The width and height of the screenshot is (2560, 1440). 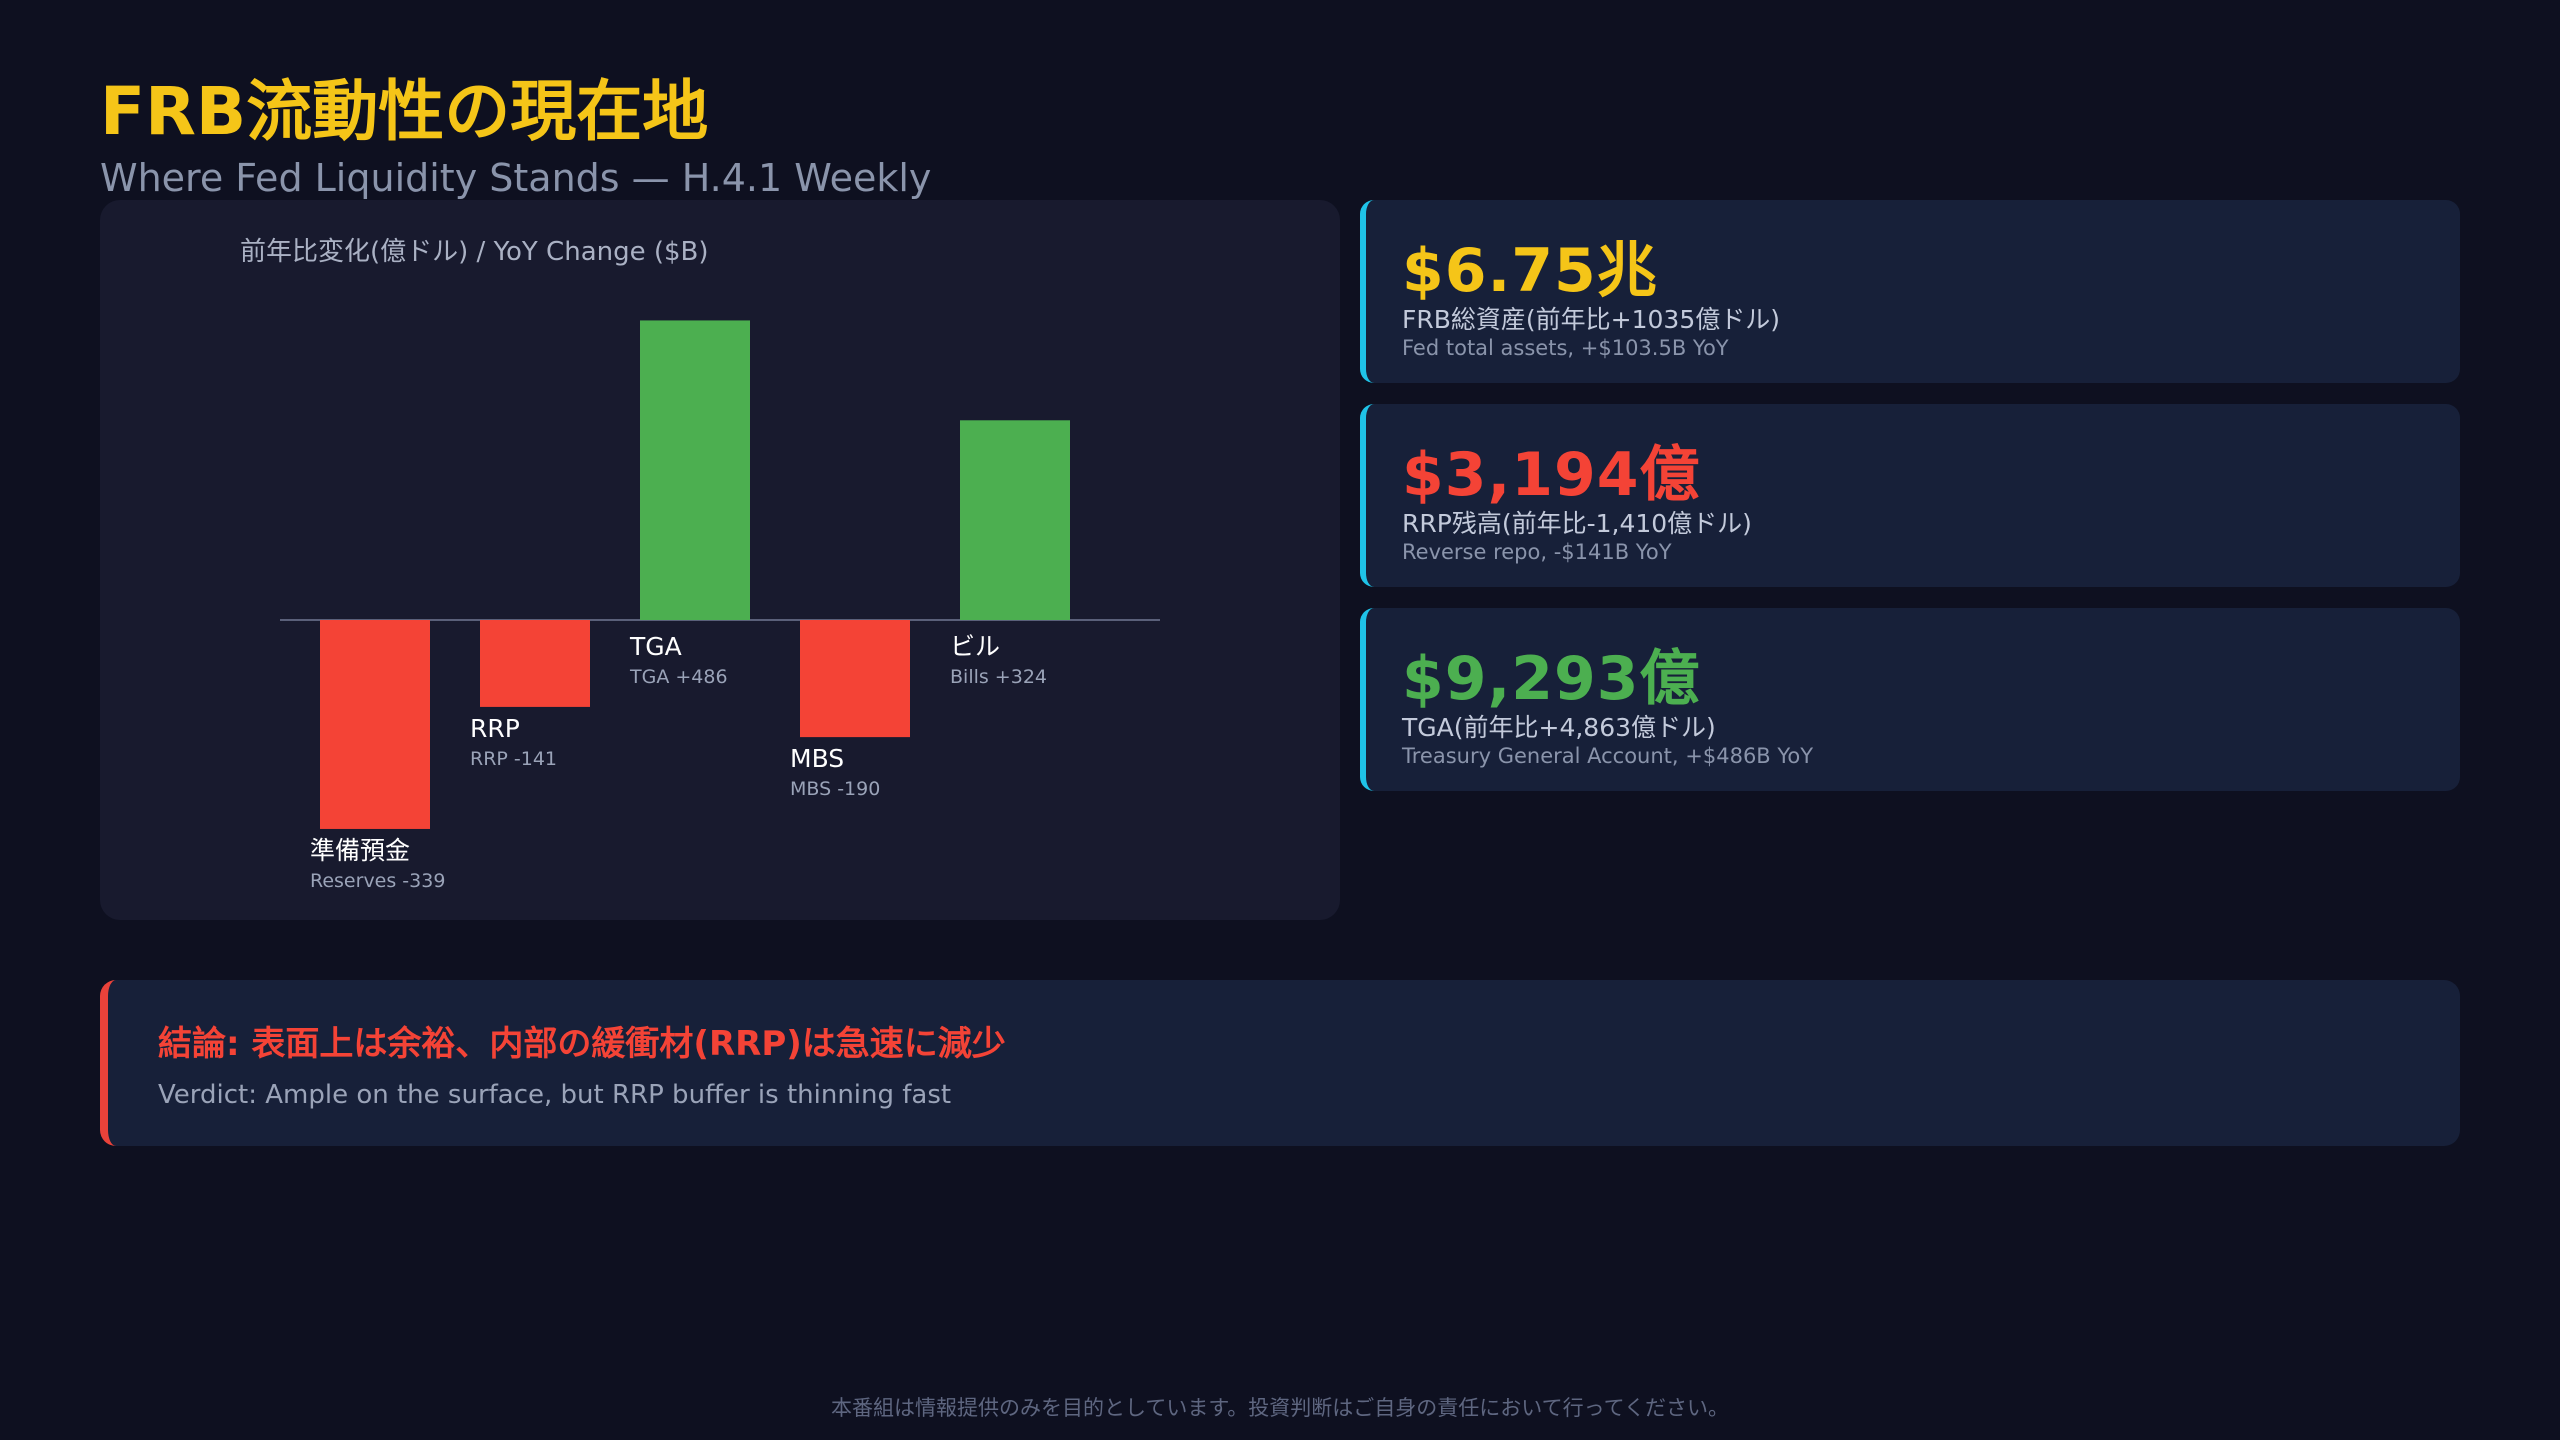 What do you see at coordinates (835, 789) in the screenshot?
I see `bar-sublabel-mbs: MBS -190` at bounding box center [835, 789].